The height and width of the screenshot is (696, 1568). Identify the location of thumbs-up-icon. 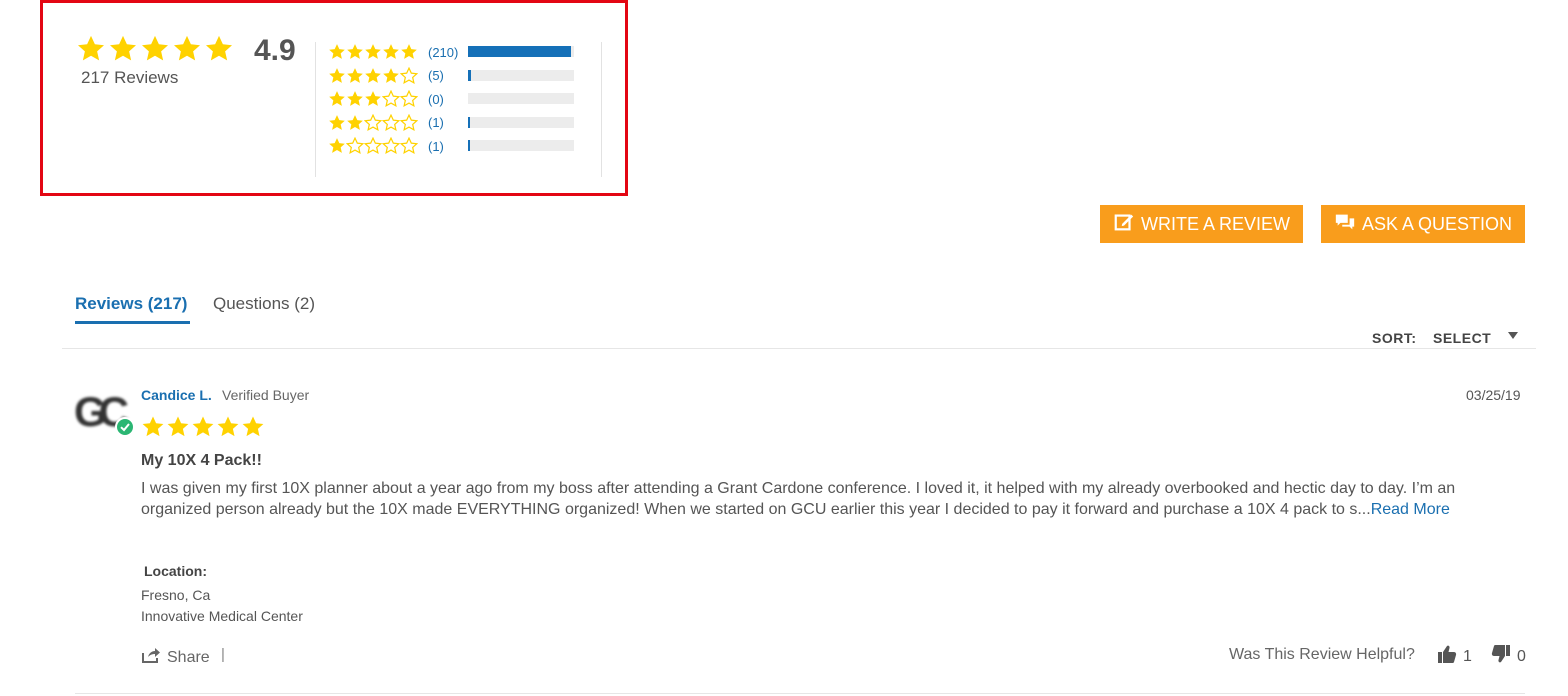
(1447, 656).